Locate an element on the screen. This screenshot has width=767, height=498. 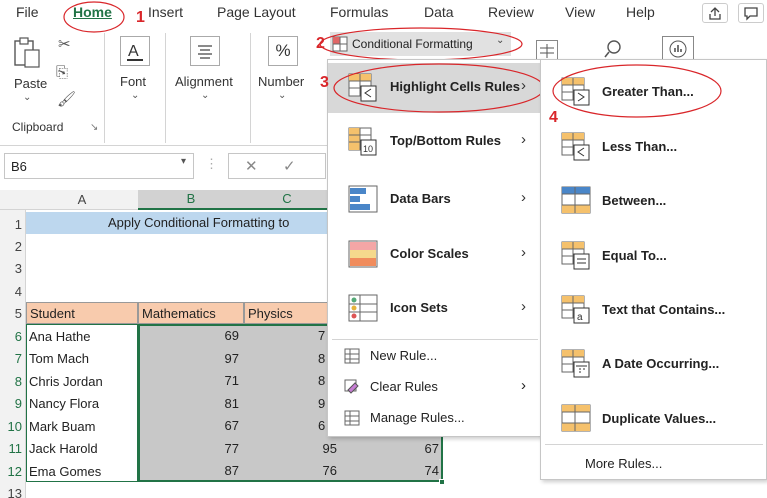
data-bars-item: Data Bars › is located at coordinates (435, 200).